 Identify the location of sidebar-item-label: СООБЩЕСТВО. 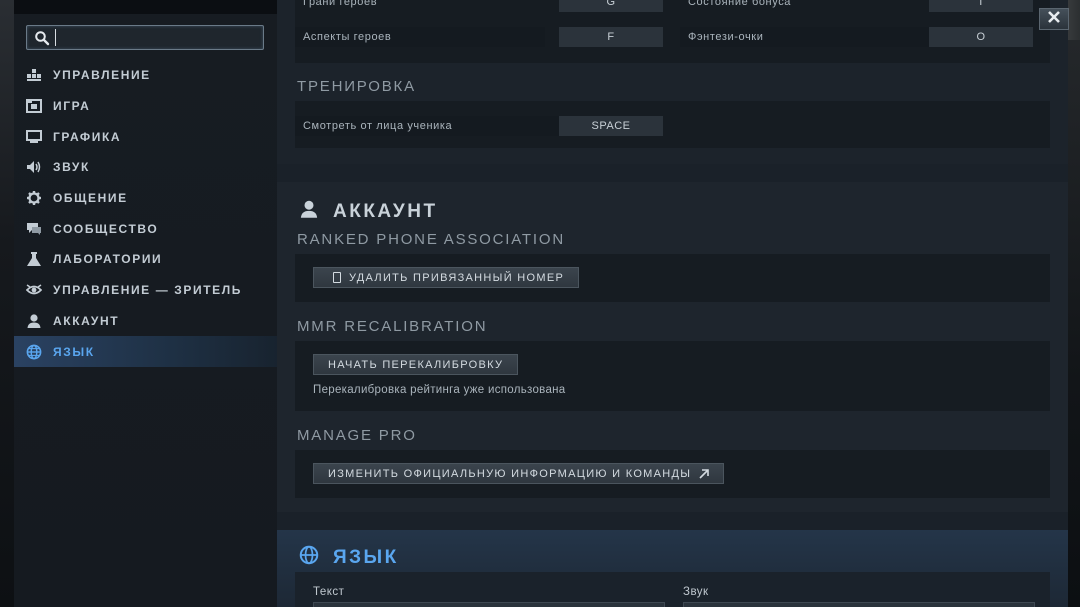
(106, 228).